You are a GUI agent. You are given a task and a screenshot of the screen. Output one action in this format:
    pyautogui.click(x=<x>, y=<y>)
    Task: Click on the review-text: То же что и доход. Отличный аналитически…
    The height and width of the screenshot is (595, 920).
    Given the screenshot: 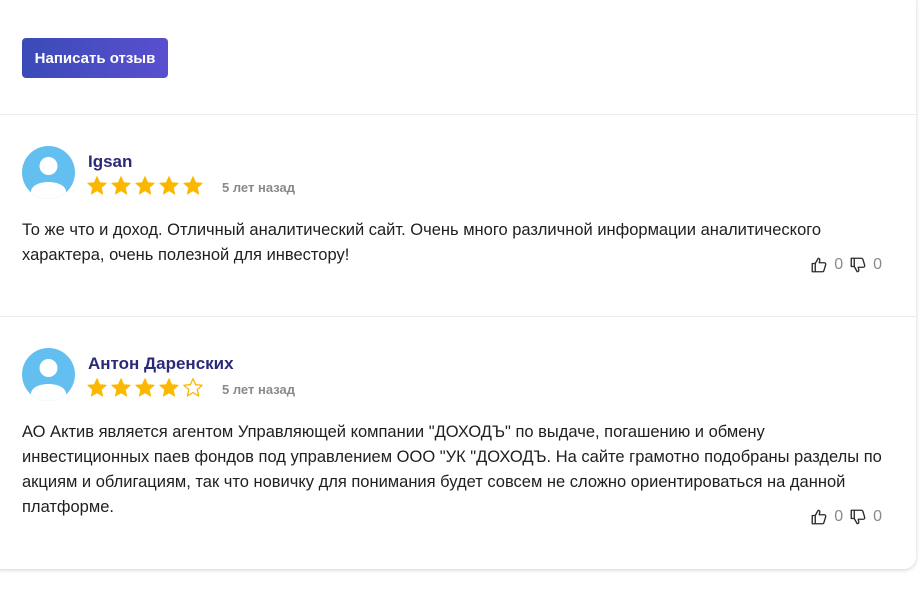 What is the action you would take?
    pyautogui.click(x=422, y=242)
    